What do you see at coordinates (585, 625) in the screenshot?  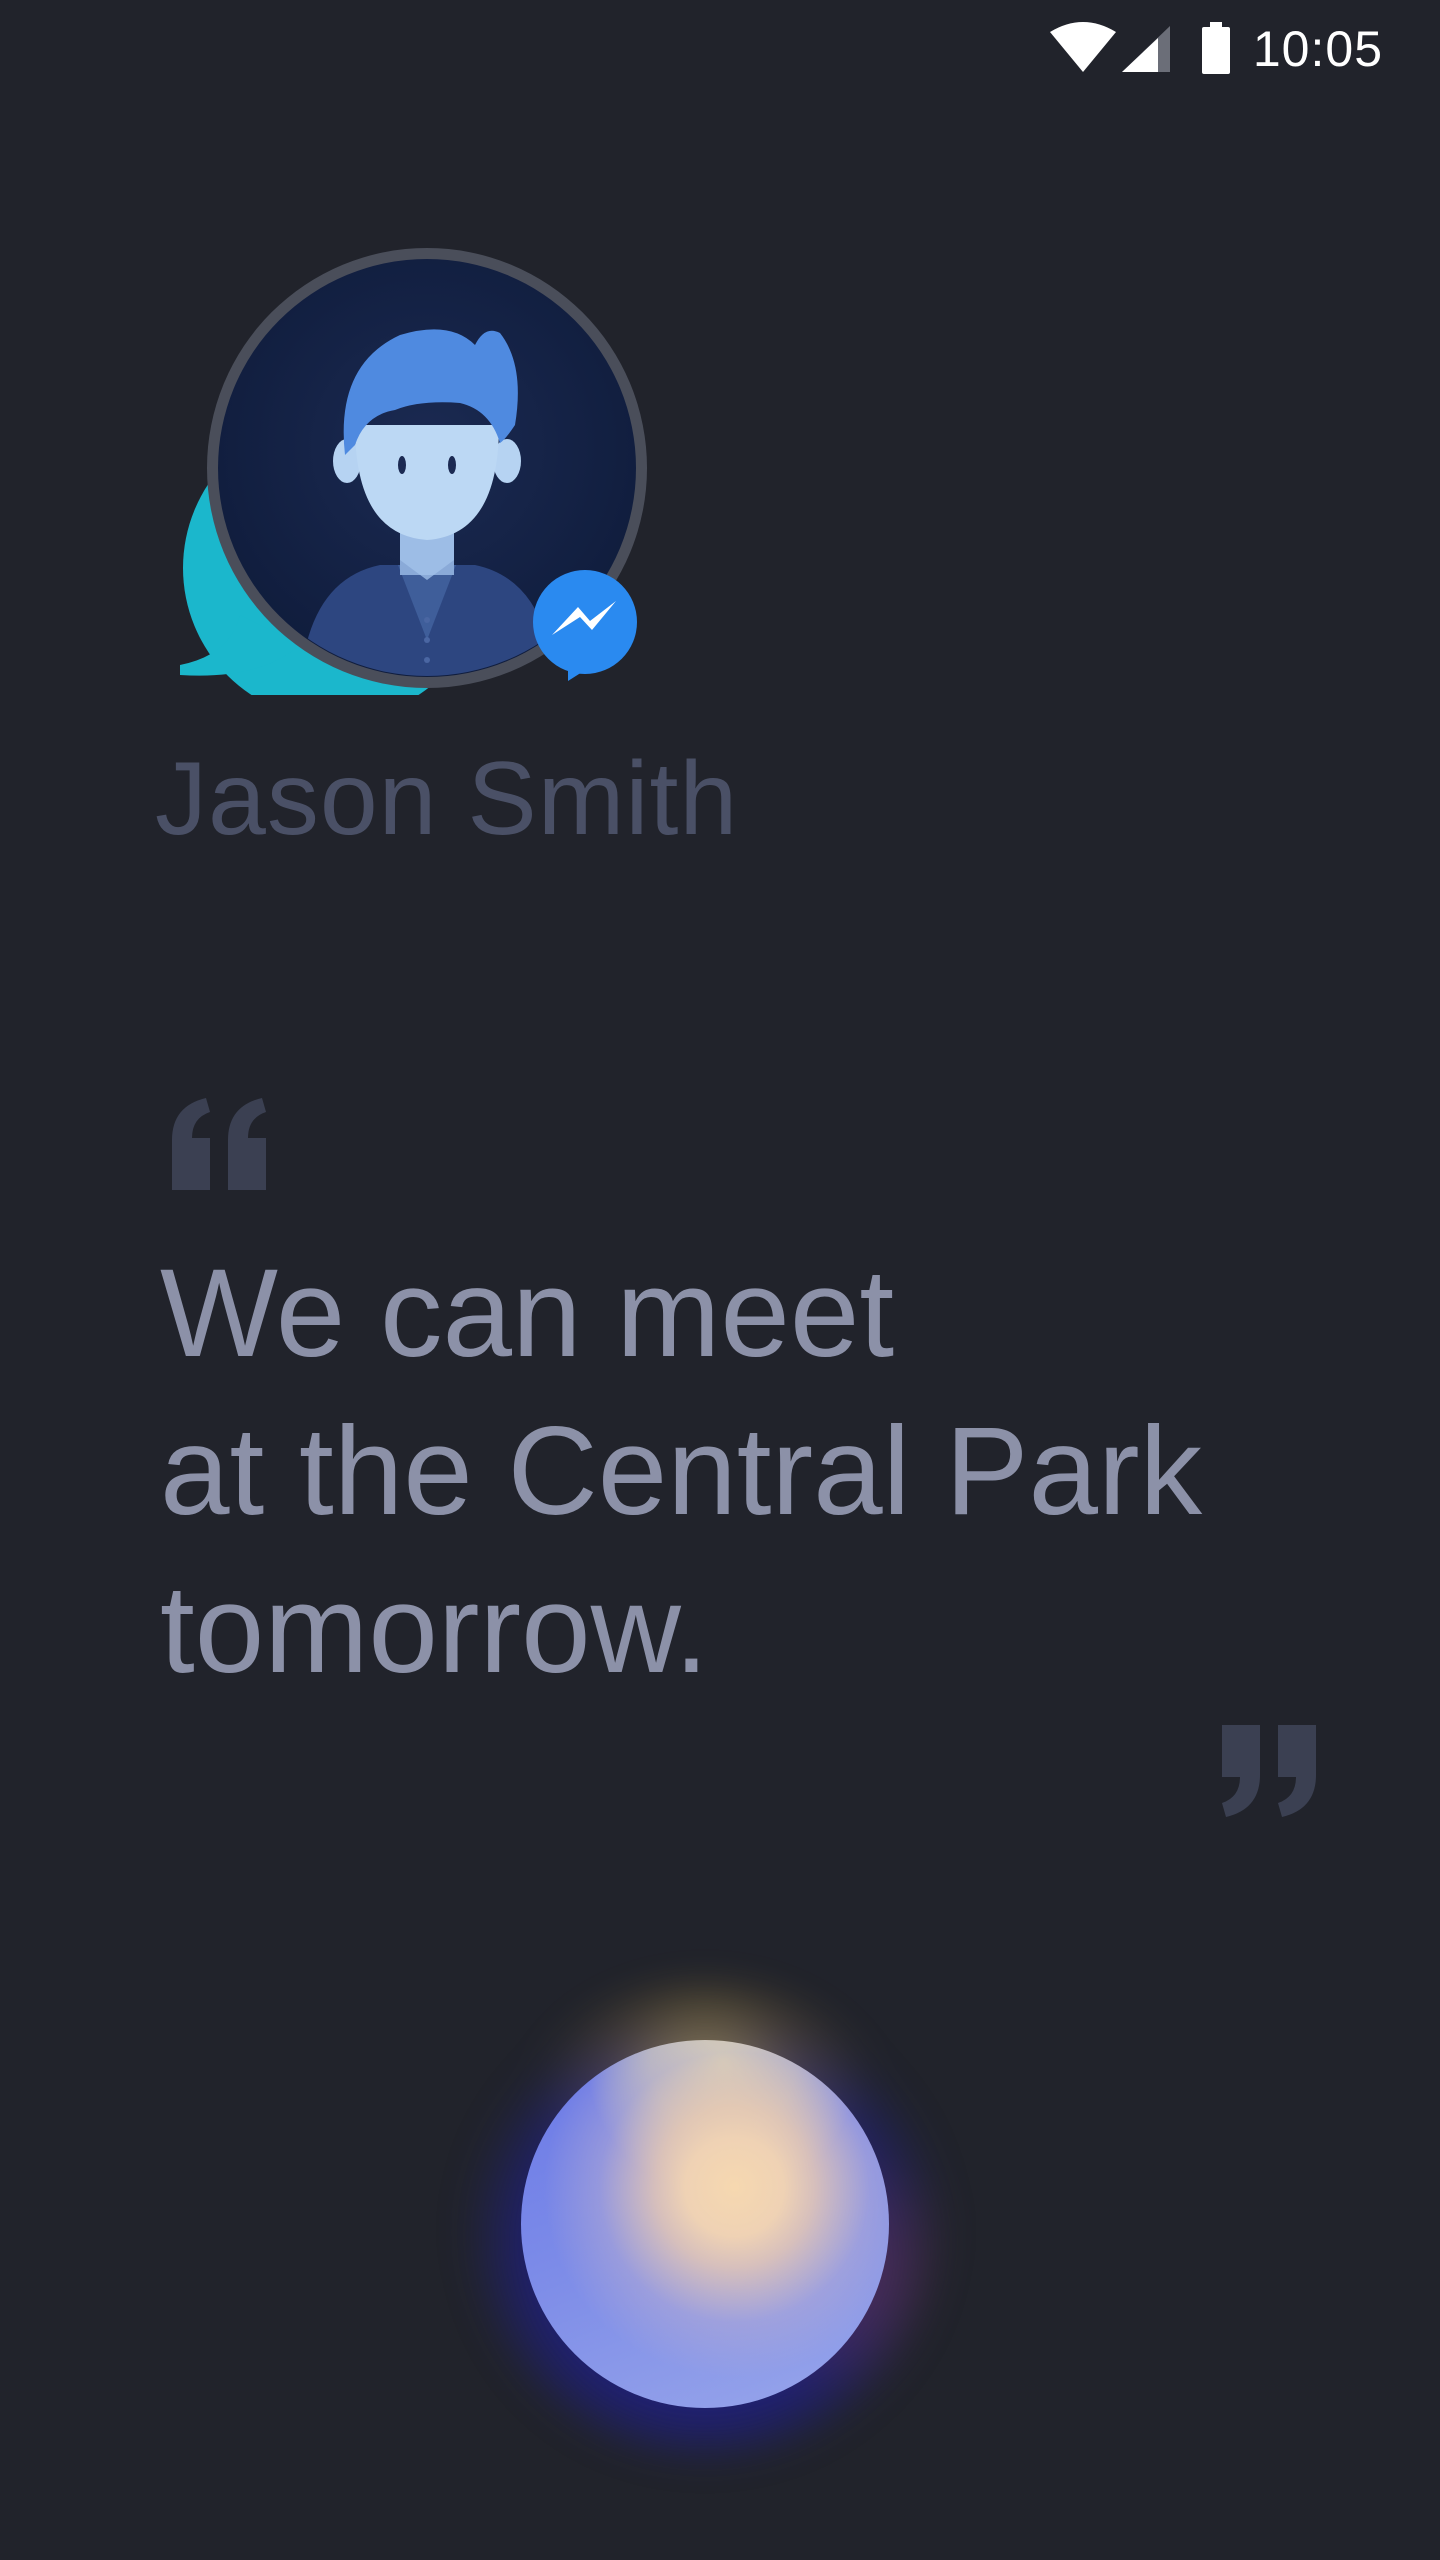 I see `messenger-icon` at bounding box center [585, 625].